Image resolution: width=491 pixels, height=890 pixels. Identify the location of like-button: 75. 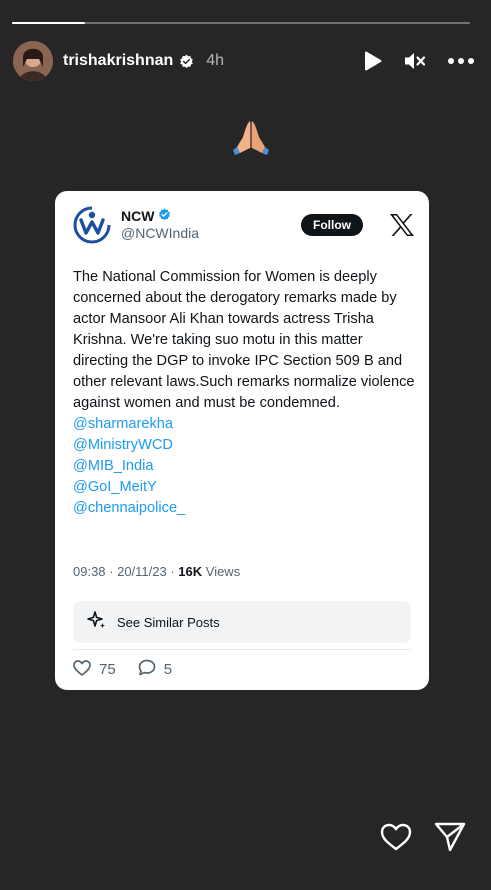
(94, 669).